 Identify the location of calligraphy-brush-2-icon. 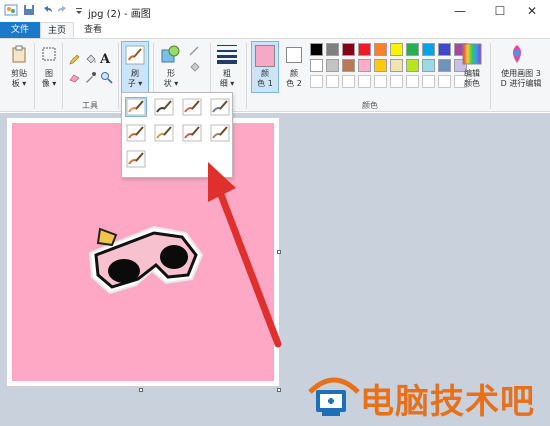
(192, 107).